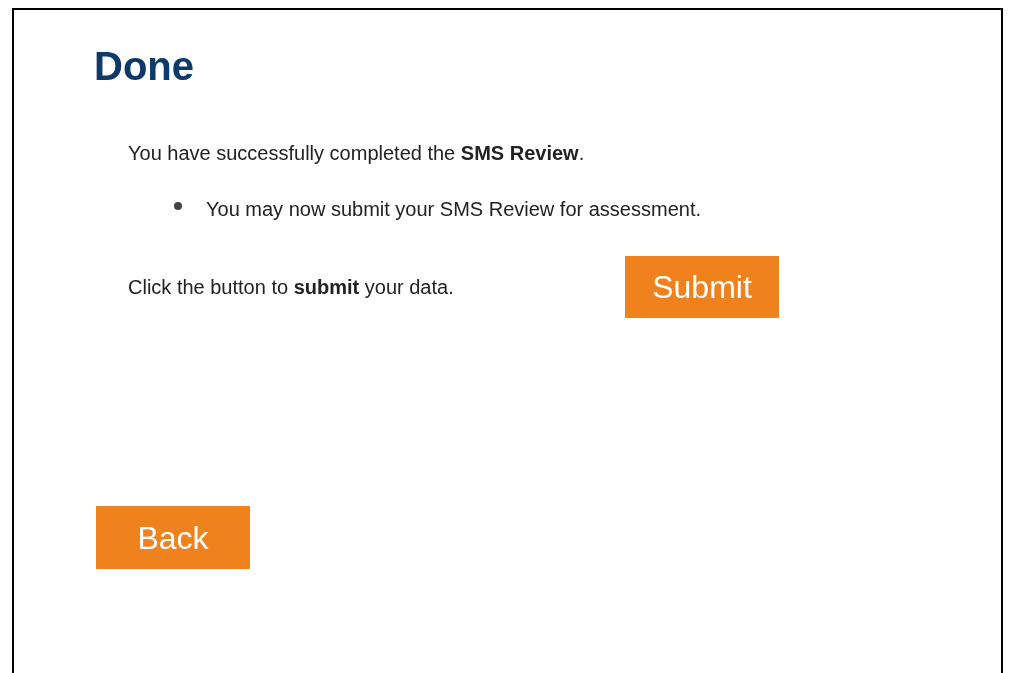  I want to click on submit-button: Submit, so click(702, 287).